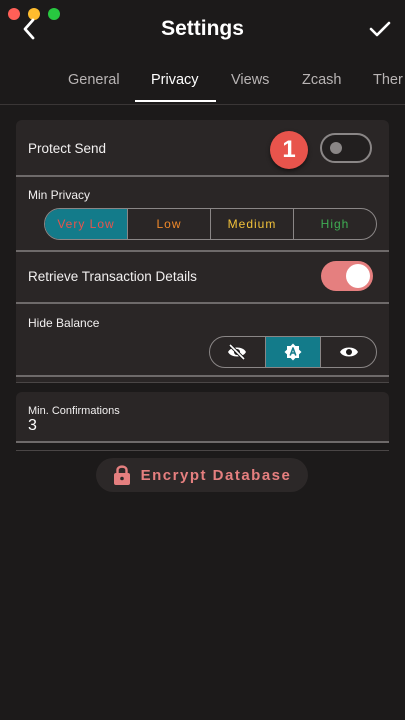 The image size is (405, 720). What do you see at coordinates (346, 148) in the screenshot?
I see `protect-send-toggle` at bounding box center [346, 148].